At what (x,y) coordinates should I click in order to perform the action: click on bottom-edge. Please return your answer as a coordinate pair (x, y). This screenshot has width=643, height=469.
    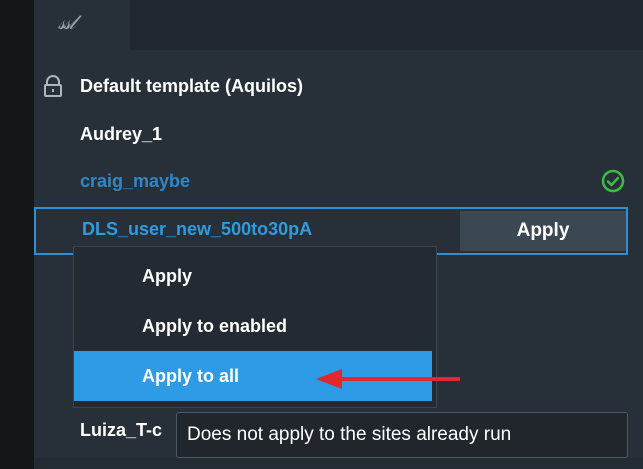
    Looking at the image, I should click on (338, 463).